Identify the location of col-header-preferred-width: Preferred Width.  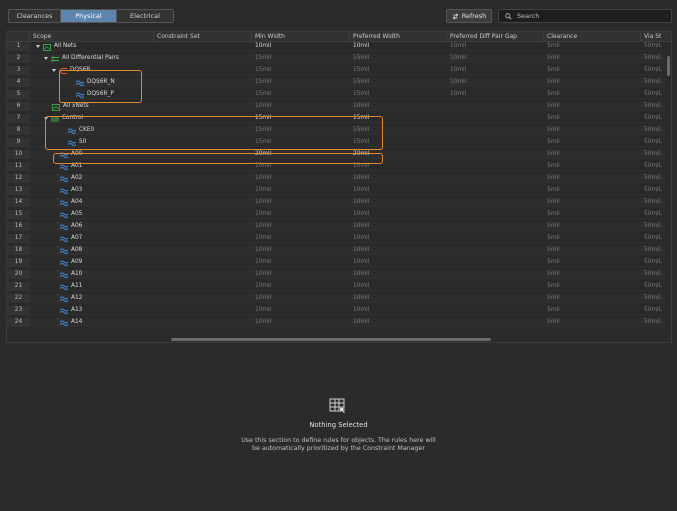
(398, 37).